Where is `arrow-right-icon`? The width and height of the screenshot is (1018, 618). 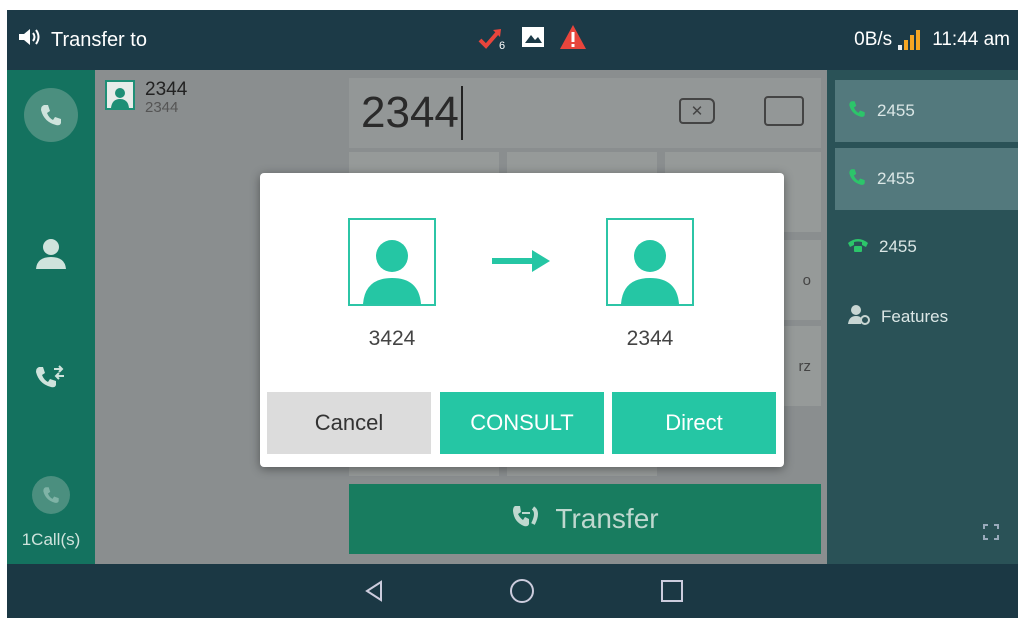 arrow-right-icon is located at coordinates (521, 263).